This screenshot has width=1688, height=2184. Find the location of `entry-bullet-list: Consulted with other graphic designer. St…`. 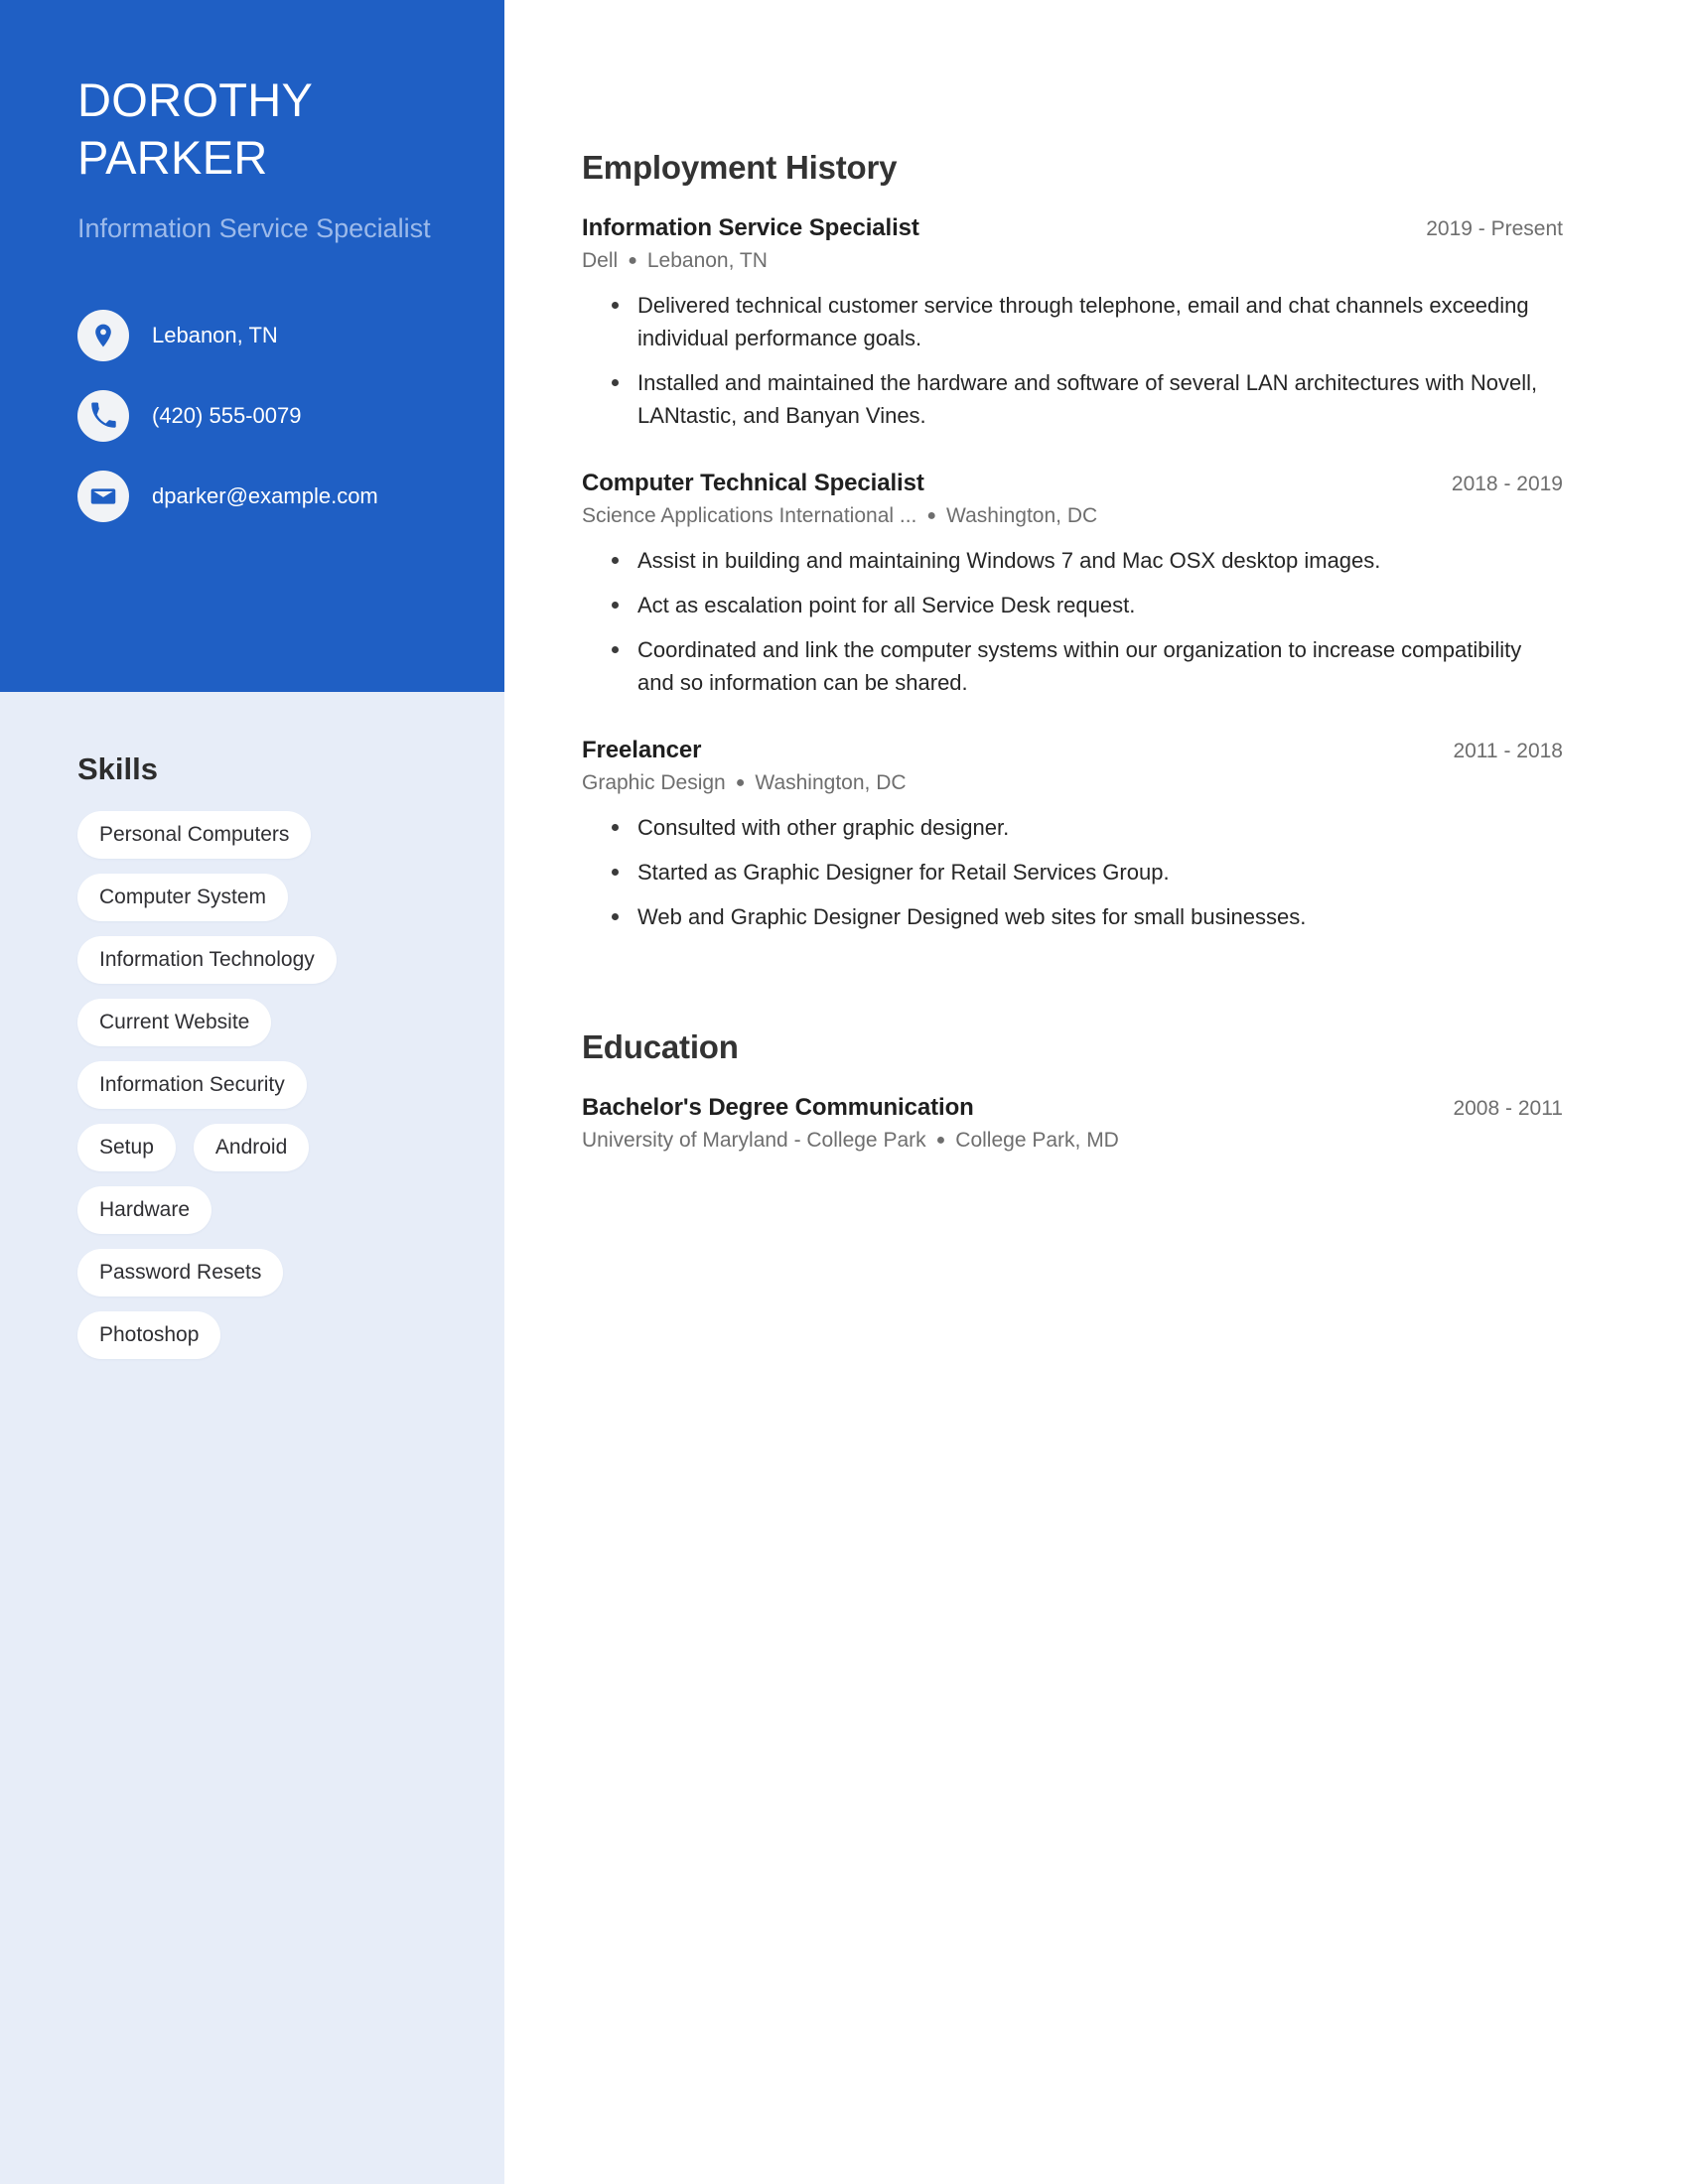

entry-bullet-list: Consulted with other graphic designer. St… is located at coordinates (1072, 872).